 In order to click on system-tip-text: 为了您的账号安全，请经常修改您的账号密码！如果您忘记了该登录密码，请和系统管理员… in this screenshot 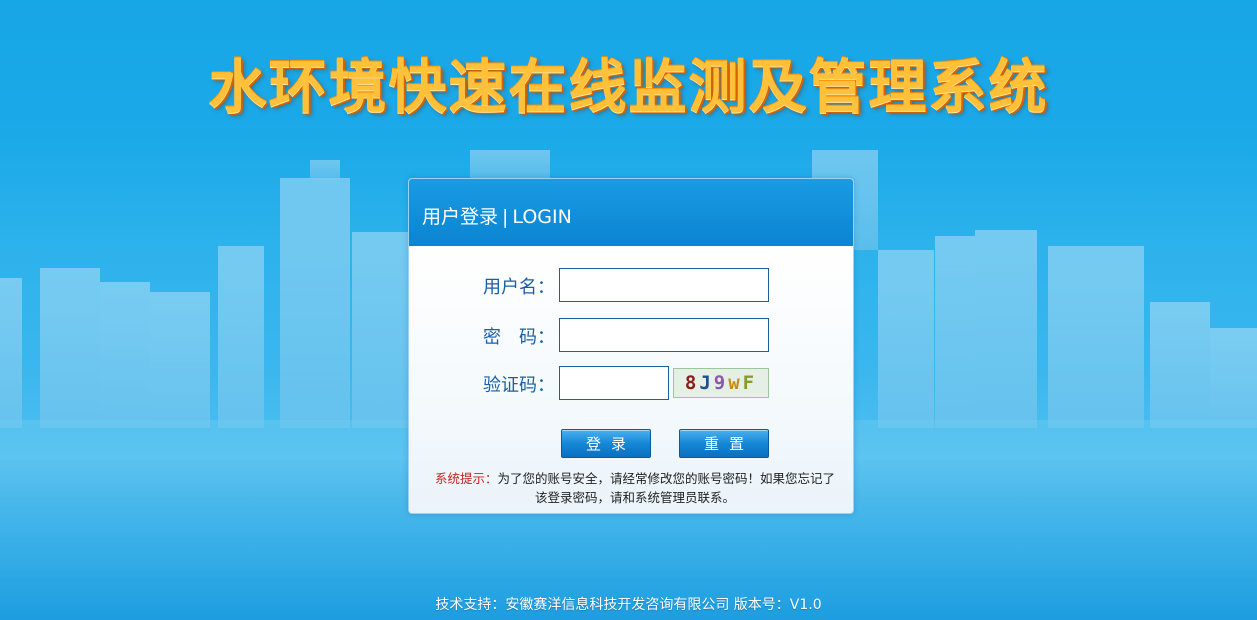, I will do `click(666, 488)`.